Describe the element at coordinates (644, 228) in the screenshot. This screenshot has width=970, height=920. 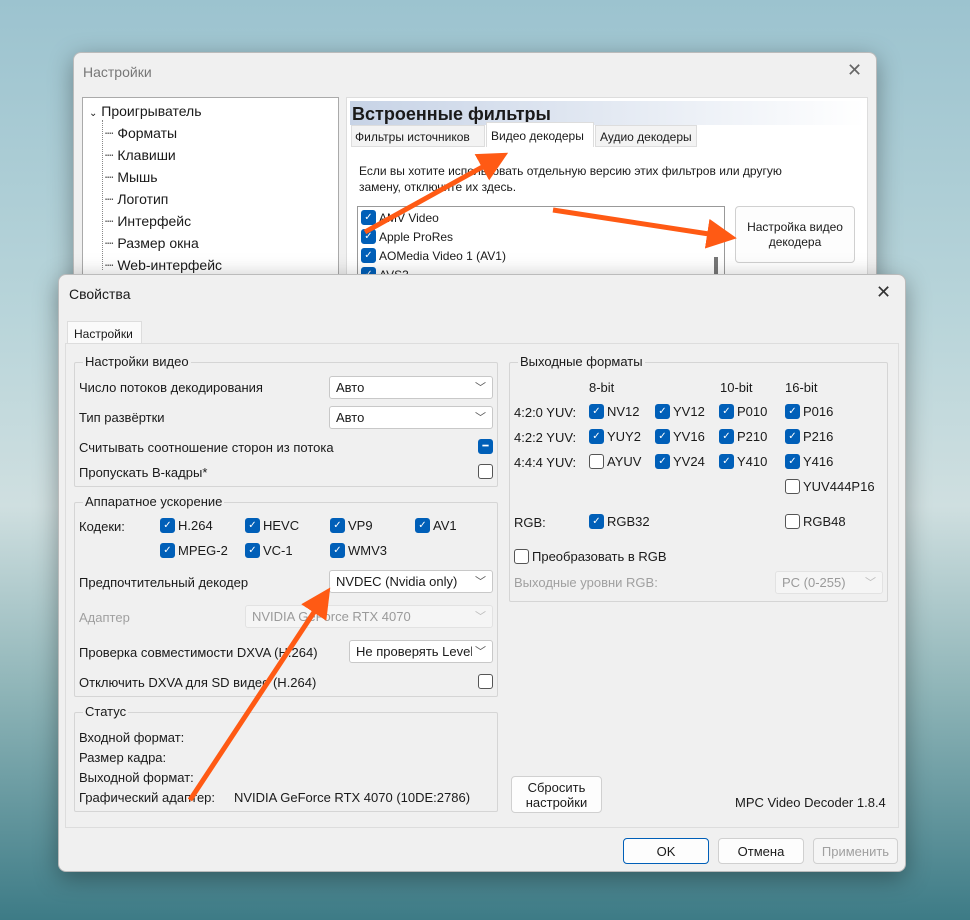
I see `arrow-to-configure-button` at that location.